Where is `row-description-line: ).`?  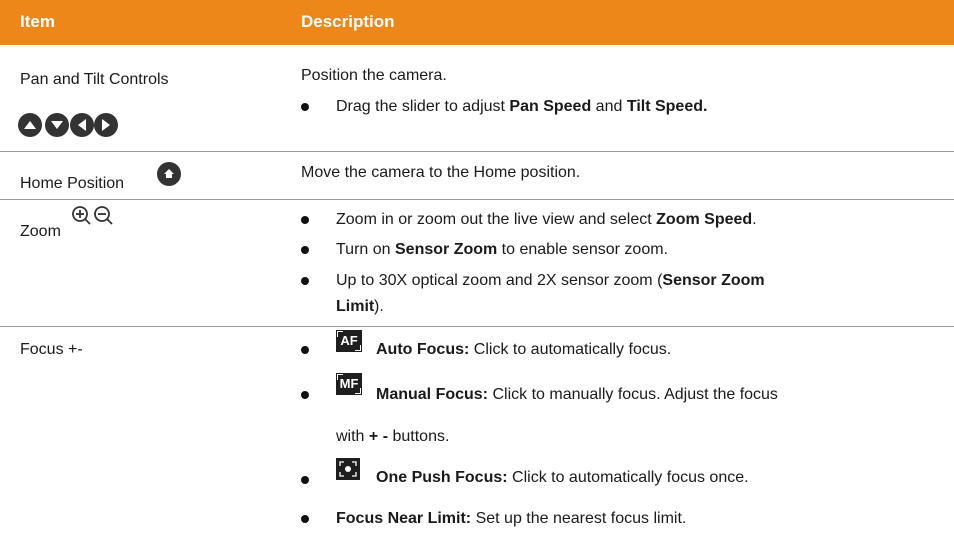
row-description-line: ). is located at coordinates (379, 306).